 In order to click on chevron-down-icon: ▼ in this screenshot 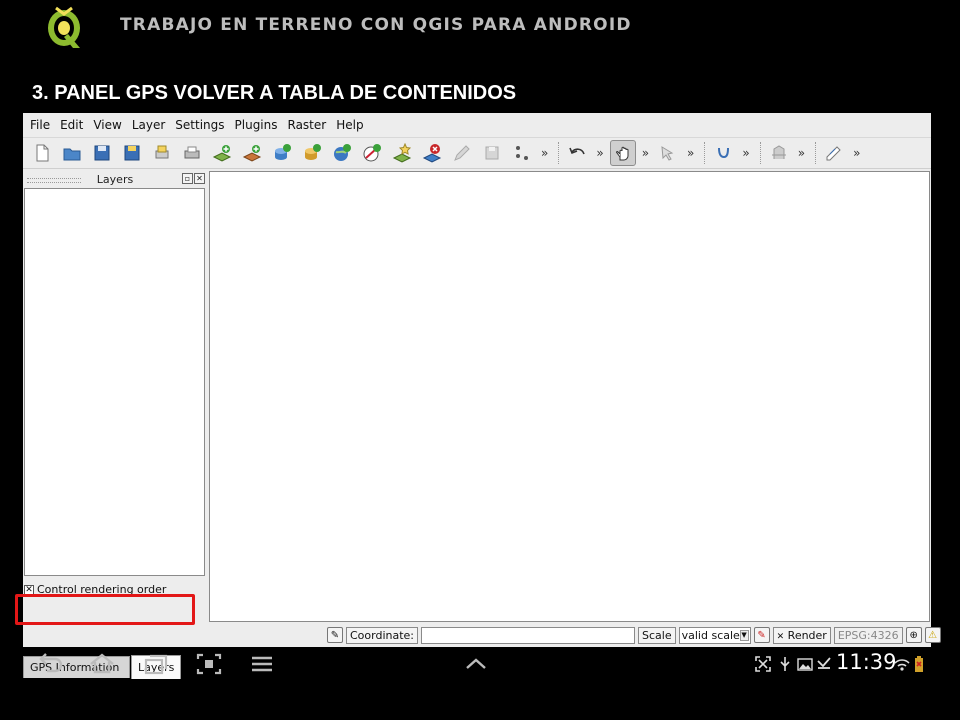, I will do `click(744, 635)`.